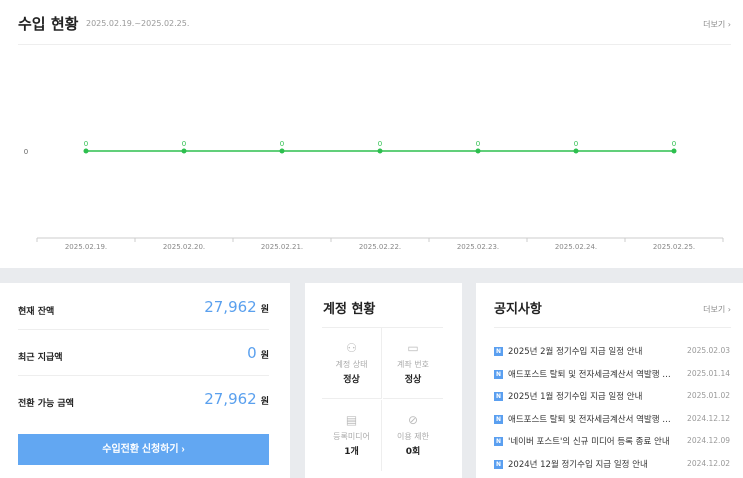  I want to click on balance-row: 현재 잔액 27,962 원, so click(143, 307).